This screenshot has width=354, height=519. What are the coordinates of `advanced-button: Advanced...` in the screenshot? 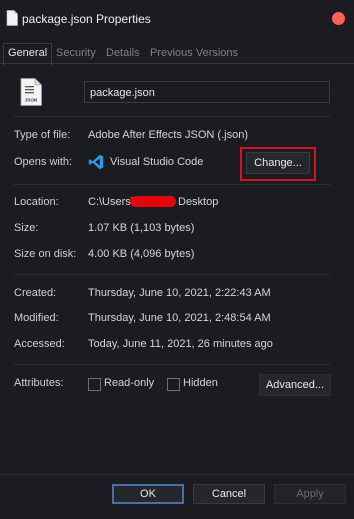 It's located at (295, 385).